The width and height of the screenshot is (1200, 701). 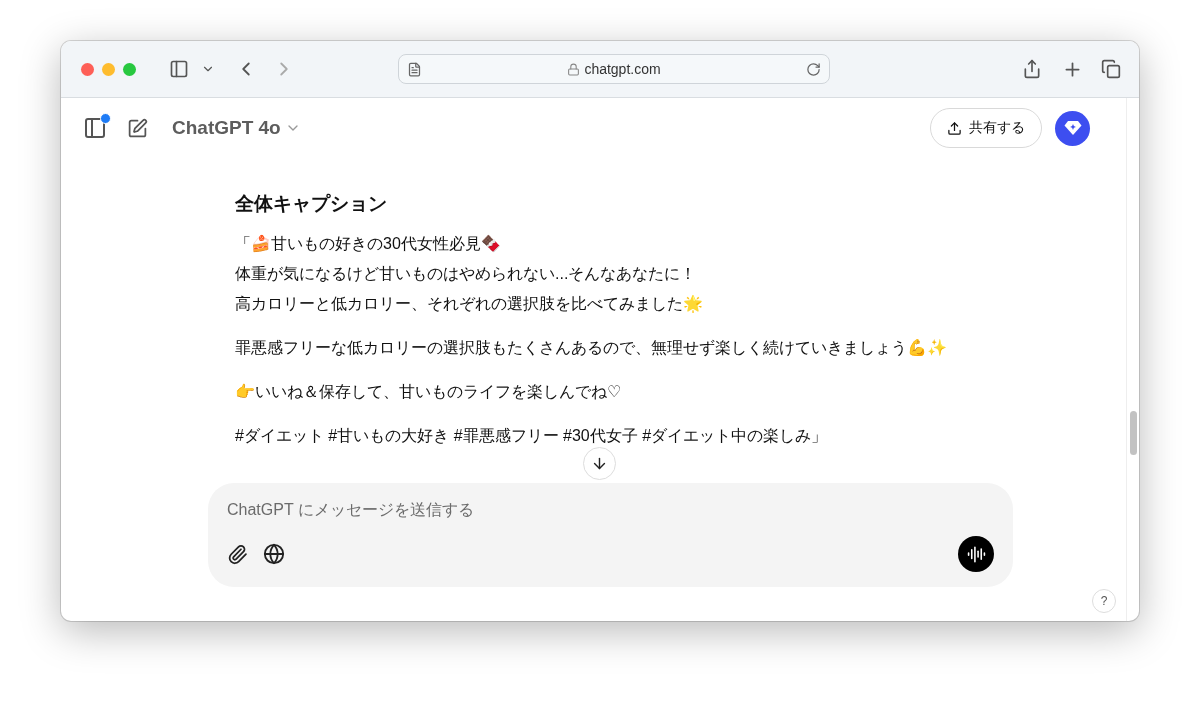 I want to click on close-button, so click(x=87, y=69).